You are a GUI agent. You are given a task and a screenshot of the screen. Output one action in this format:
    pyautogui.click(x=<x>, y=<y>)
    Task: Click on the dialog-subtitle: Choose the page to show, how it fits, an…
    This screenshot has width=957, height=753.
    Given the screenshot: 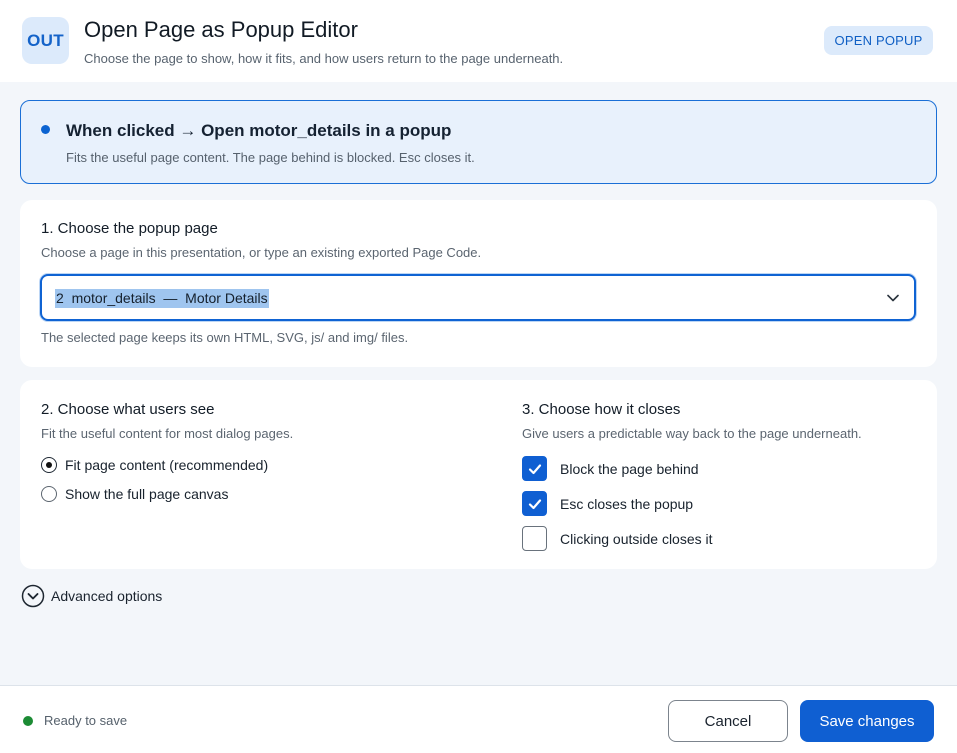 What is the action you would take?
    pyautogui.click(x=324, y=58)
    